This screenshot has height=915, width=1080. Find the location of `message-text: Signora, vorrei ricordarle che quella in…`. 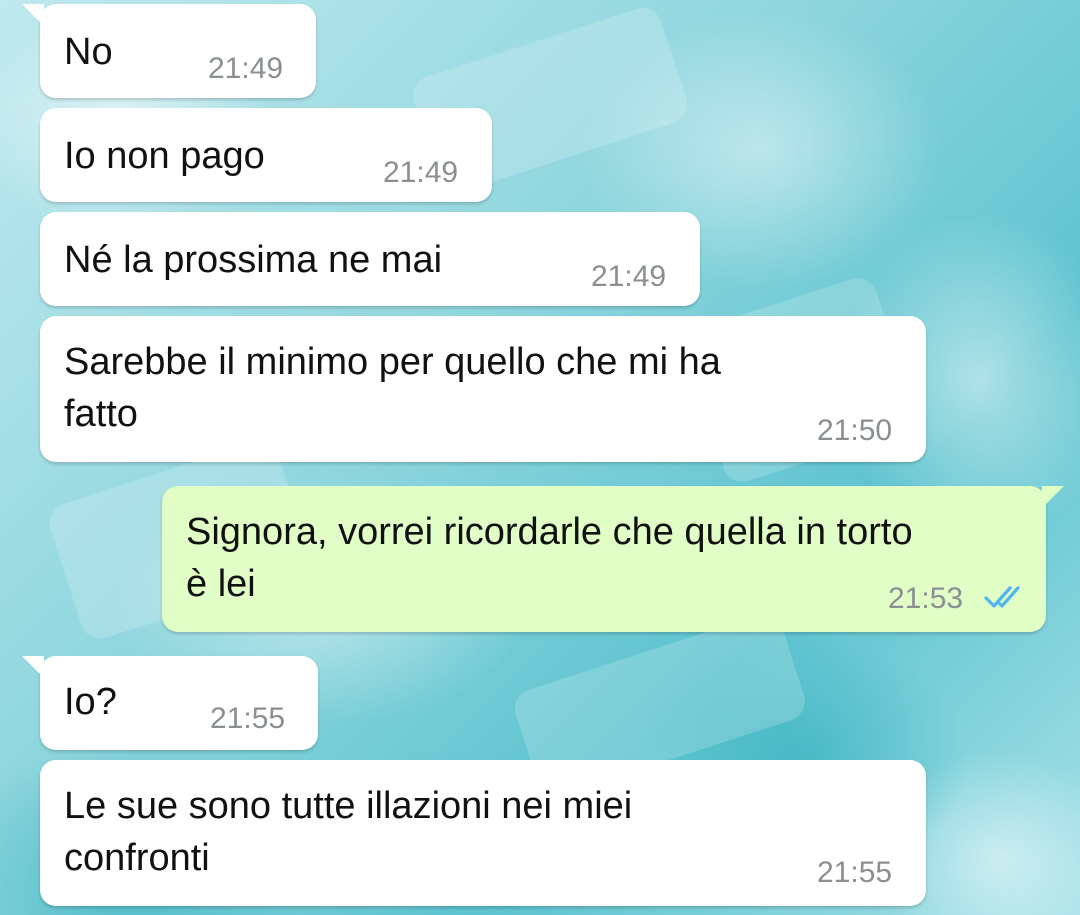

message-text: Signora, vorrei ricordarle che quella in… is located at coordinates (549, 558).